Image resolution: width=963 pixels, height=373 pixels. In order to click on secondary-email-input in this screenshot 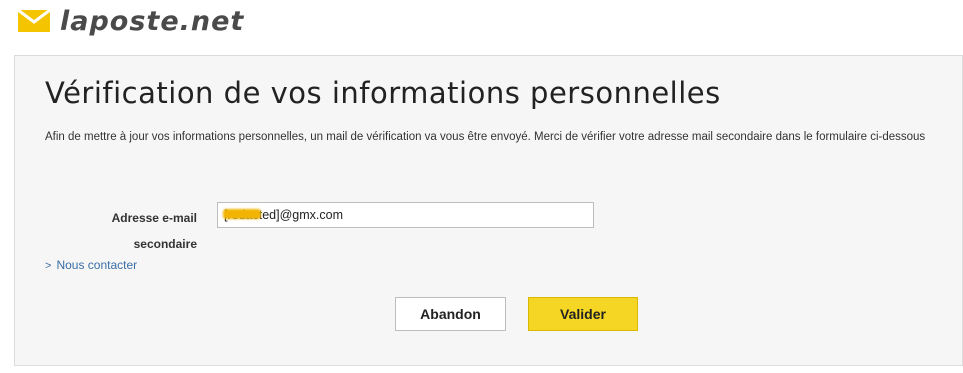, I will do `click(405, 215)`.